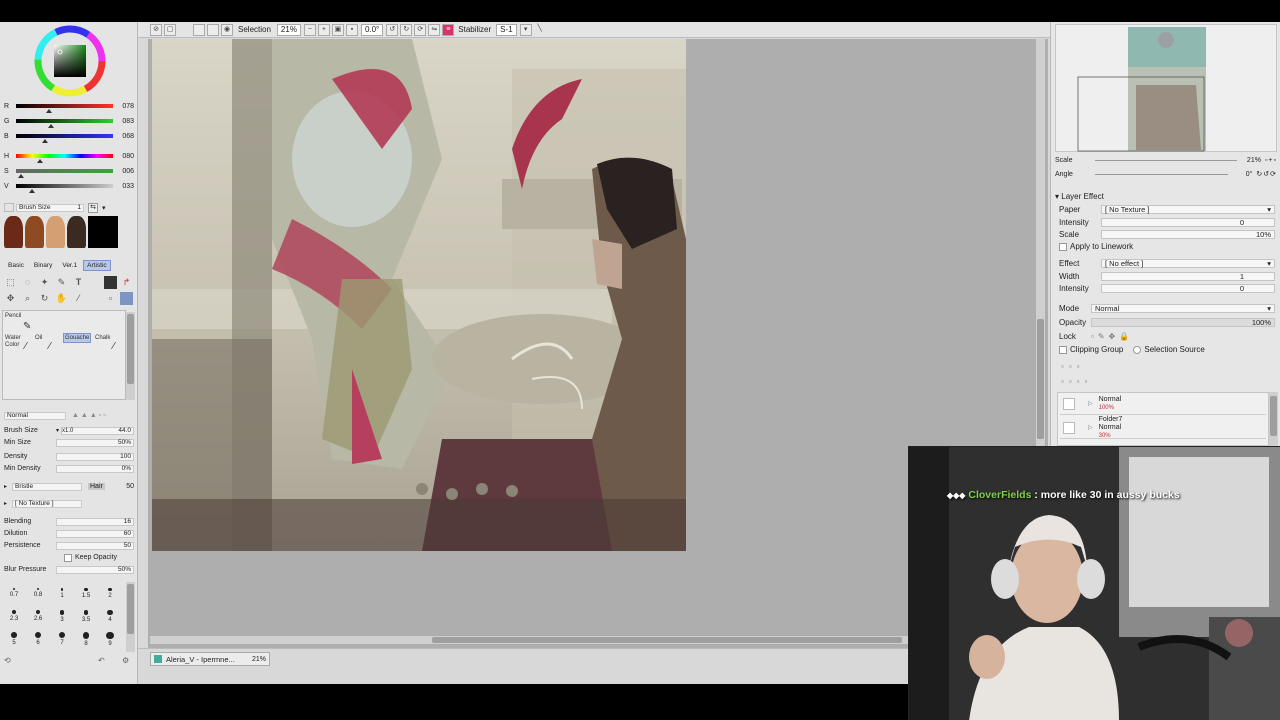 This screenshot has height=720, width=1280. I want to click on deselect-icon: ⊘, so click(156, 29).